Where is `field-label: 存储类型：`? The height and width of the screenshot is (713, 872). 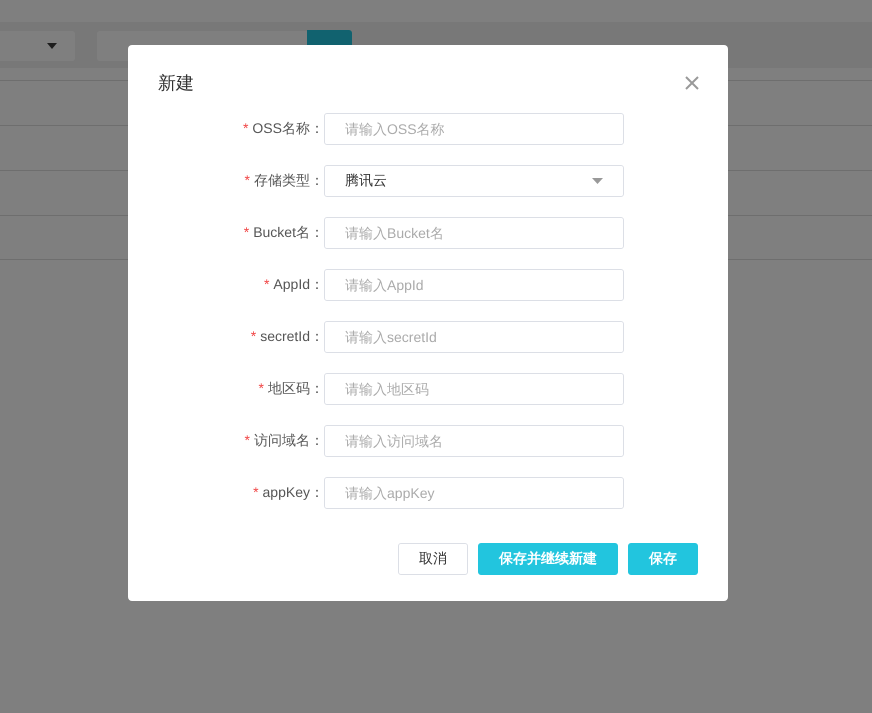 field-label: 存储类型： is located at coordinates (289, 180).